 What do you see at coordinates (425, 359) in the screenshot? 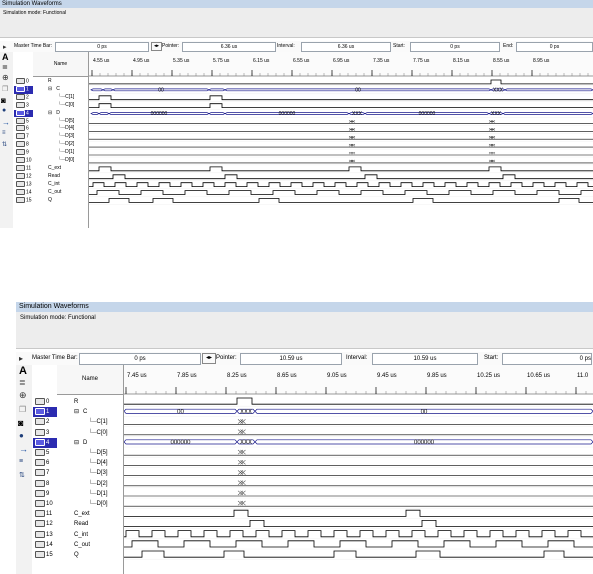
I see `interval-field: 10.59 us` at bounding box center [425, 359].